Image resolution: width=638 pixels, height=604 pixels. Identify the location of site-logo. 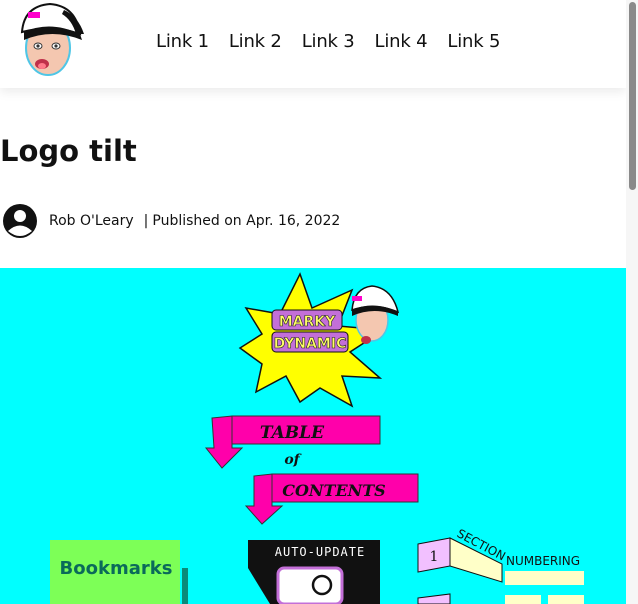
(50, 41).